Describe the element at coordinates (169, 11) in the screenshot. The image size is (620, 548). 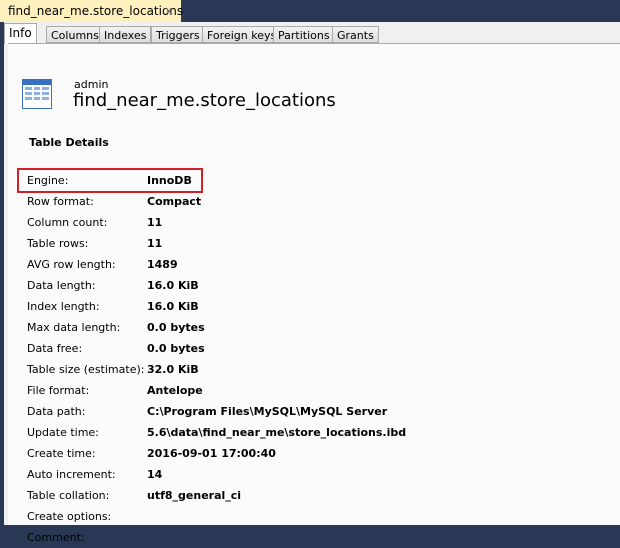
I see `close-icon: ×` at that location.